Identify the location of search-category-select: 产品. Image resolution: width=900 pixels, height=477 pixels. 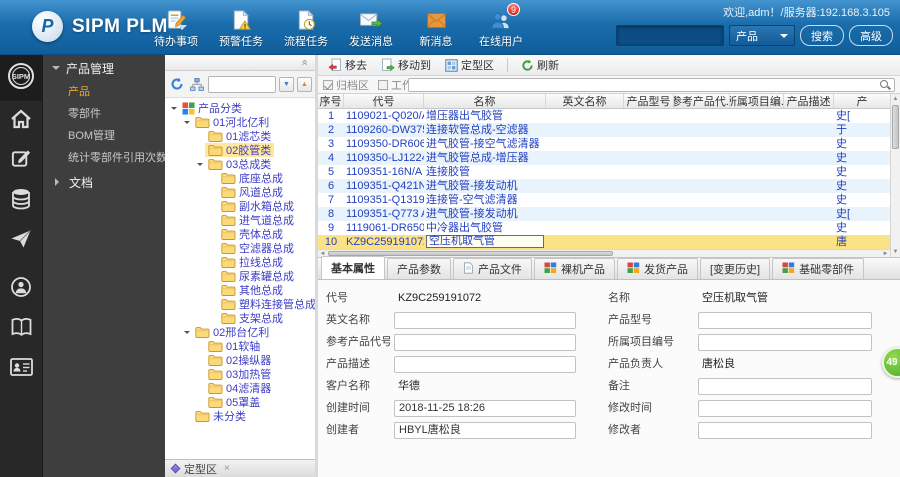
(762, 35).